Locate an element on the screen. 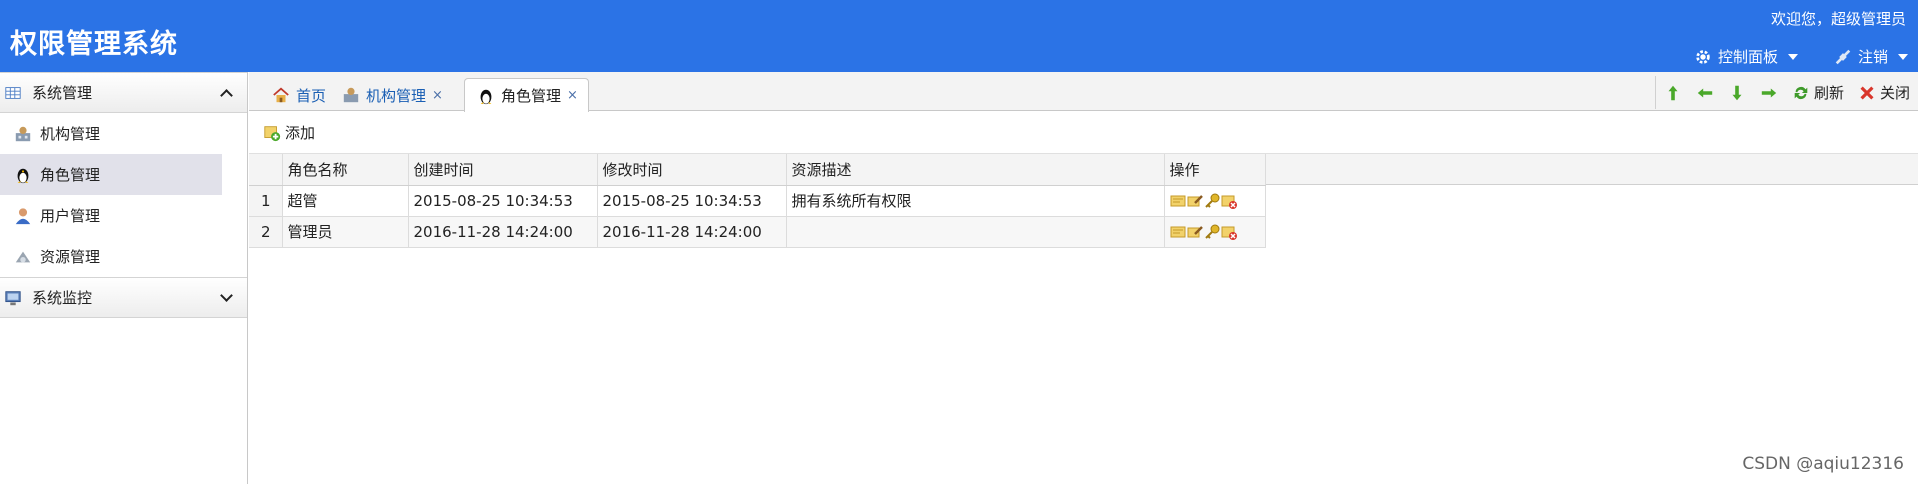 This screenshot has height=484, width=1918. sidebar-item-label: 机构管理 is located at coordinates (70, 134).